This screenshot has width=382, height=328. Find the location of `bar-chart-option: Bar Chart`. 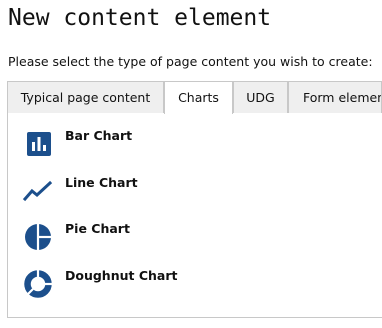

bar-chart-option: Bar Chart is located at coordinates (172, 145).